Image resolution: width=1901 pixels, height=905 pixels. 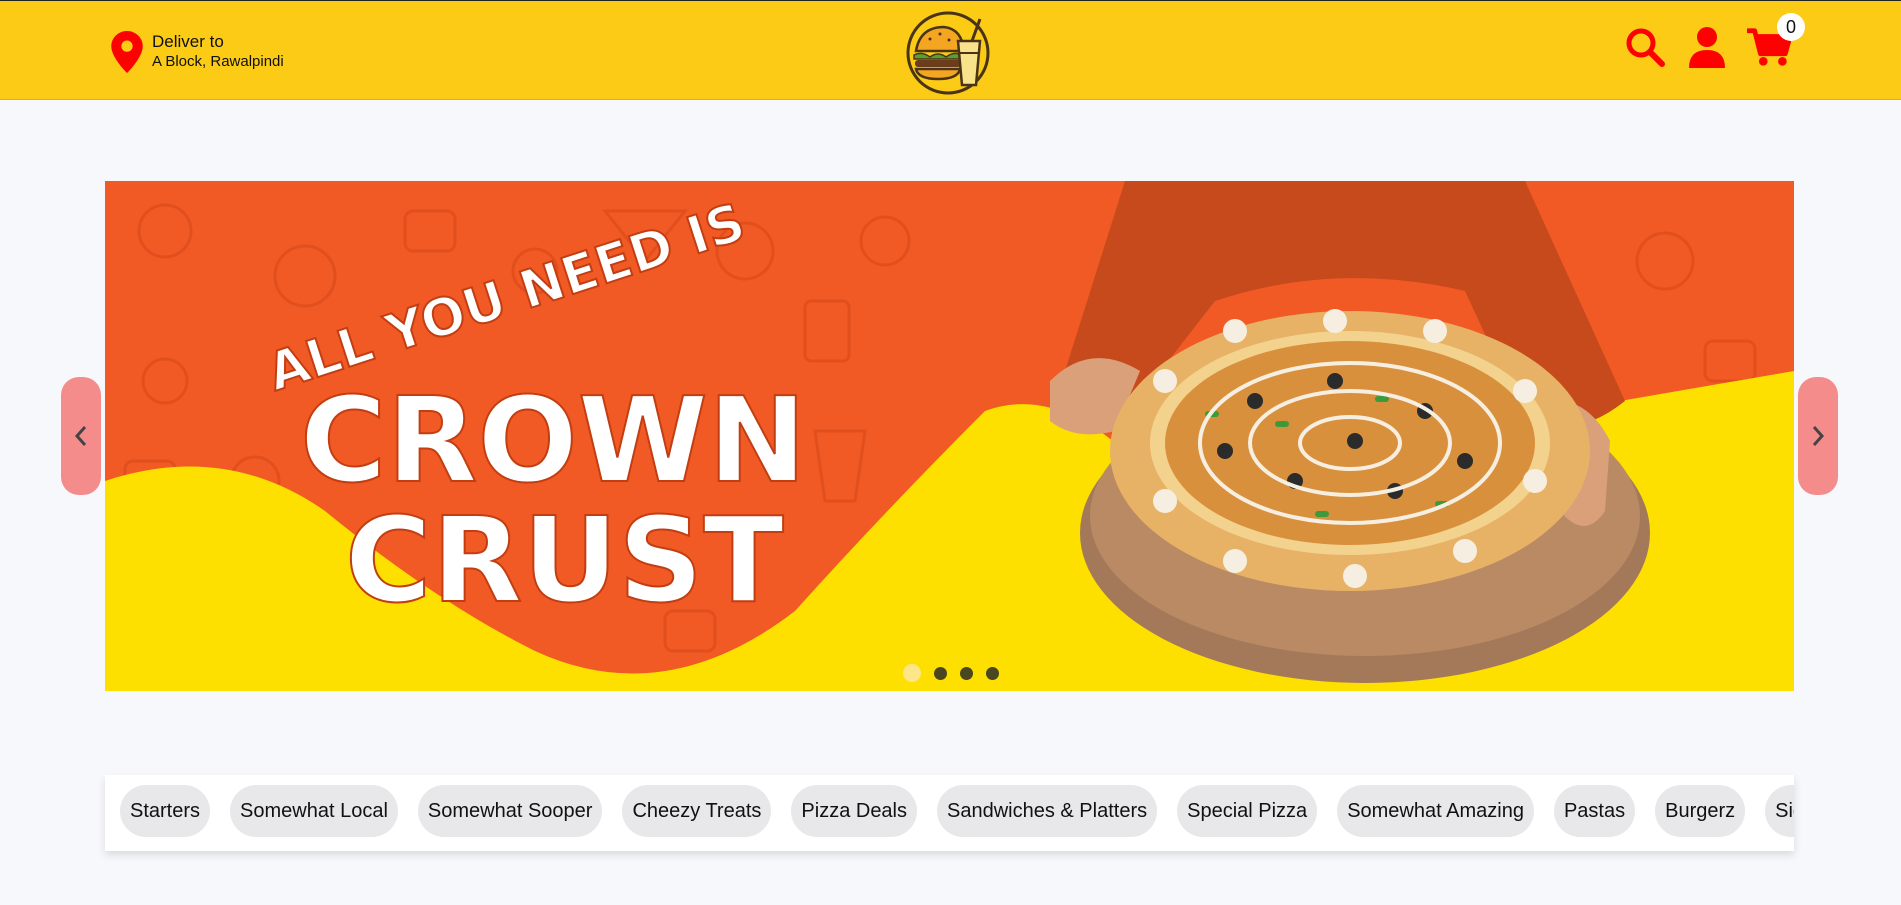 I want to click on account-button, so click(x=1707, y=47).